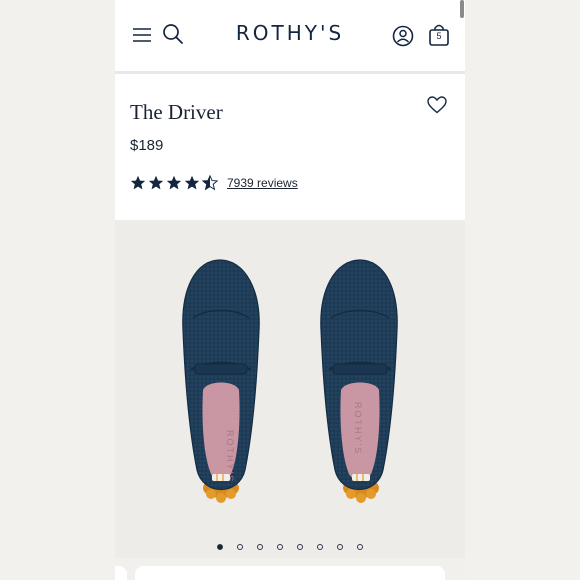 This screenshot has height=580, width=580. I want to click on heart-icon, so click(437, 105).